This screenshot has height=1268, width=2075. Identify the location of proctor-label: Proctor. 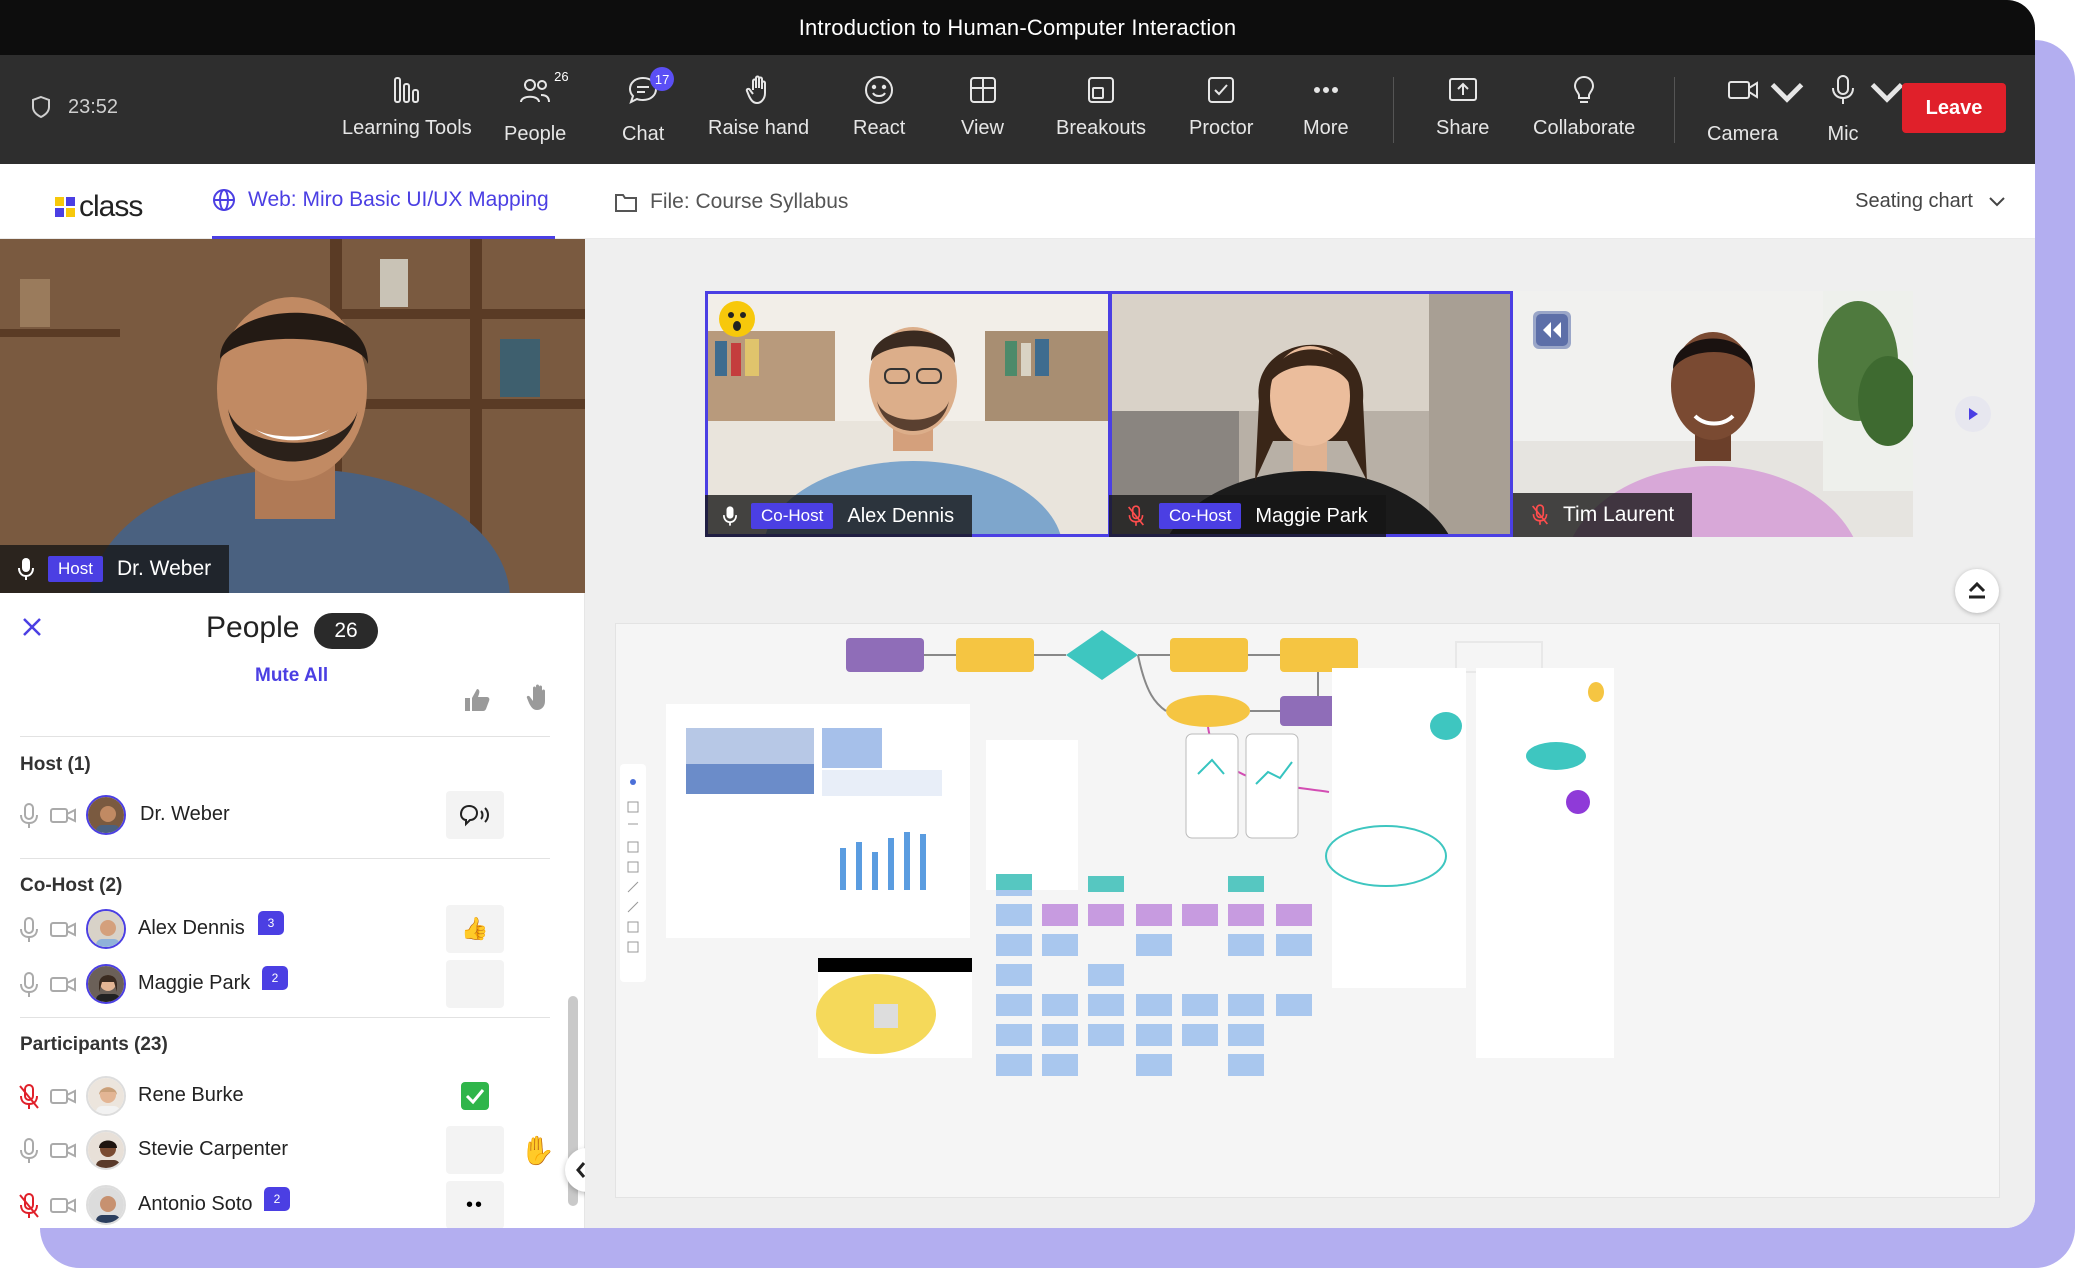
(1221, 128).